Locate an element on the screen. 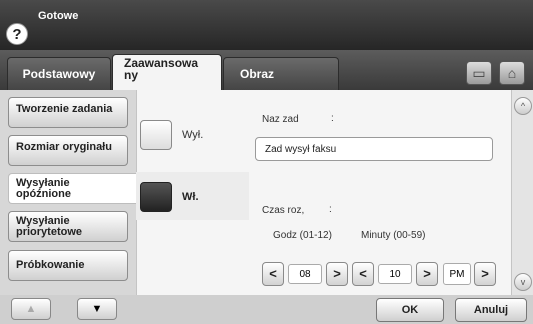  time-label: Czas roz, is located at coordinates (283, 210).